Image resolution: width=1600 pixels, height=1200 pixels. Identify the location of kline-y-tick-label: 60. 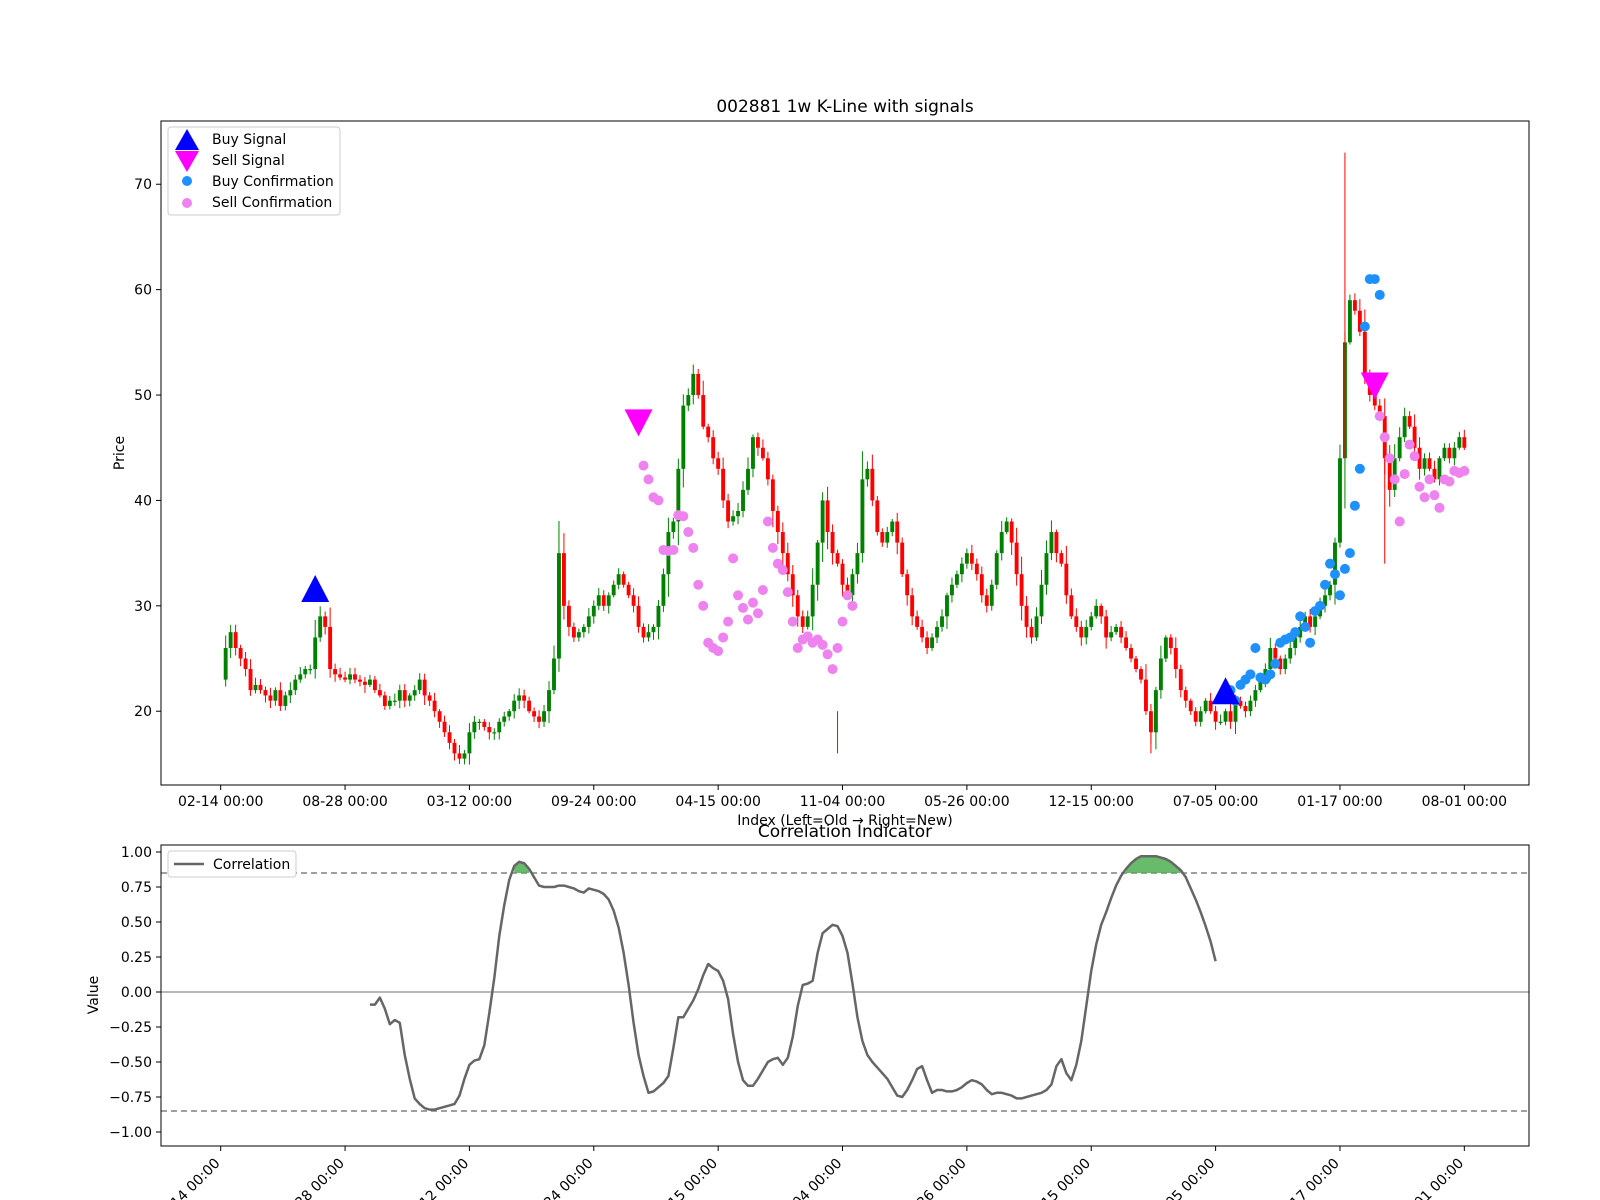
(143, 291).